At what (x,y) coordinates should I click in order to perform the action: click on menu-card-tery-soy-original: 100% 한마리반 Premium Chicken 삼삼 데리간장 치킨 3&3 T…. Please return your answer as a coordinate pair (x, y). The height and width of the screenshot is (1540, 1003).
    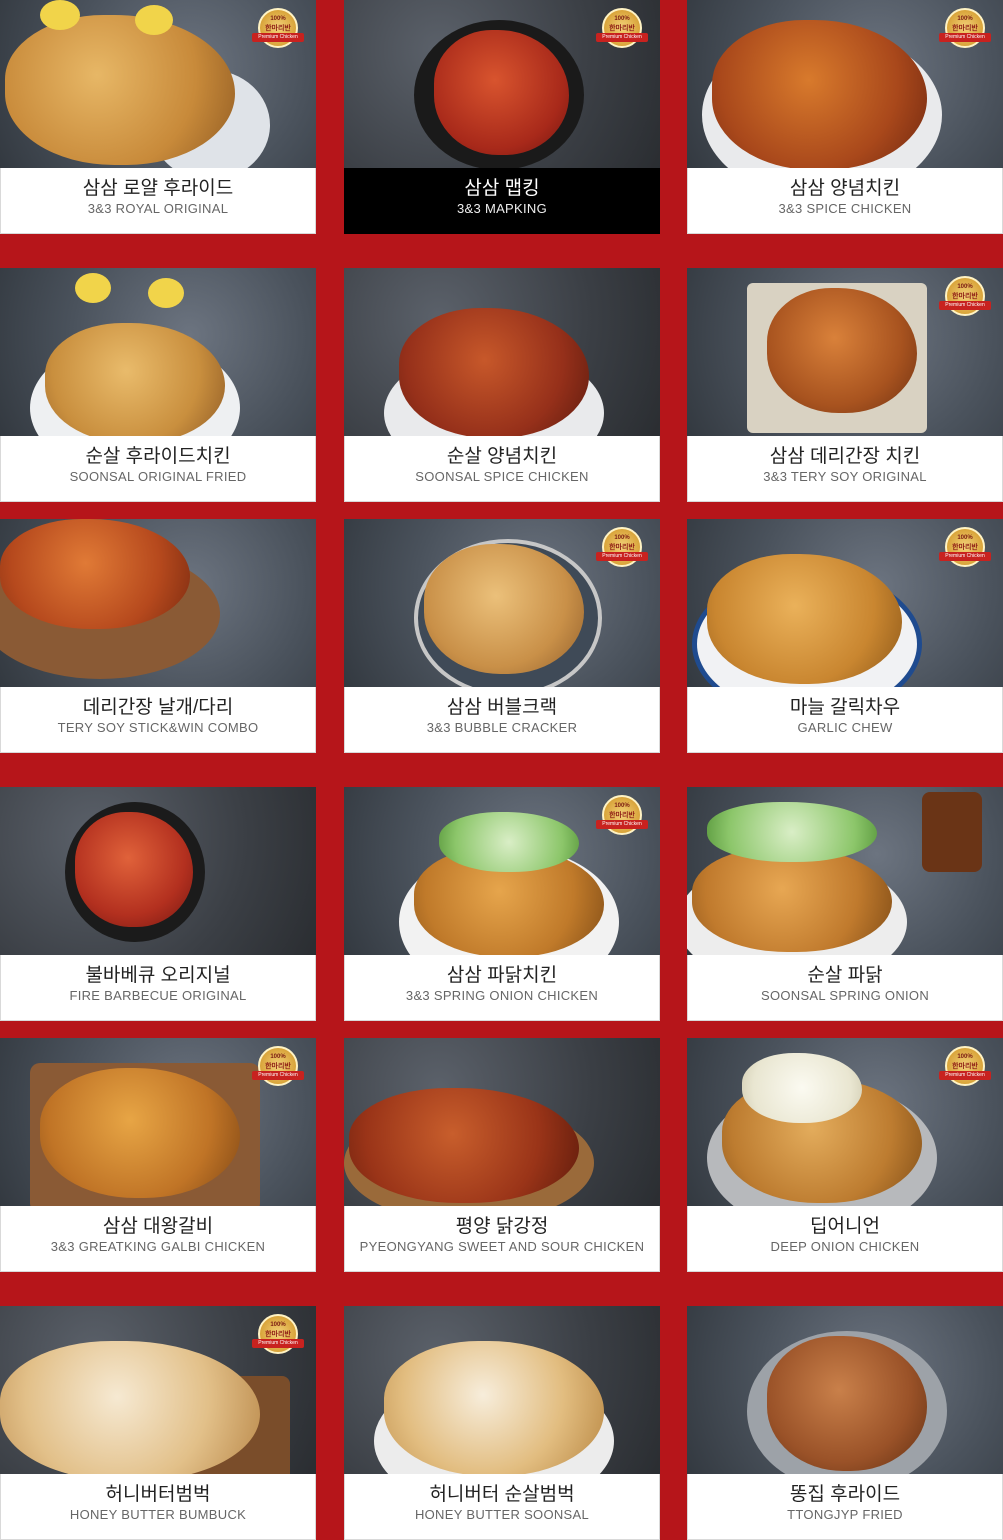
    Looking at the image, I should click on (845, 385).